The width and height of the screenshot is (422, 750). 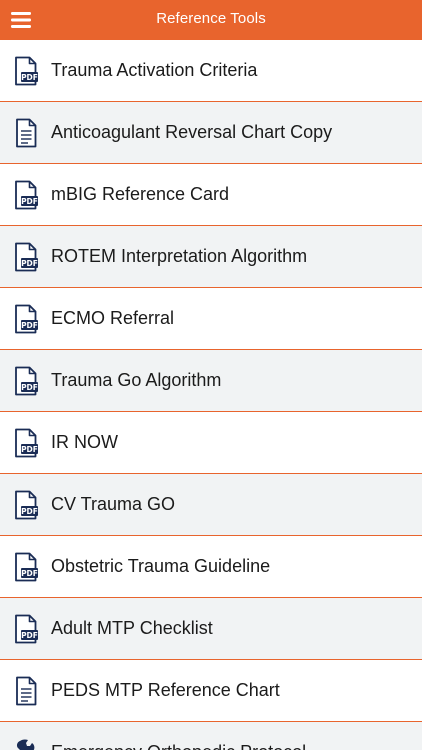 I want to click on list-item: Emergency Orthopedic Protocol, so click(x=211, y=736).